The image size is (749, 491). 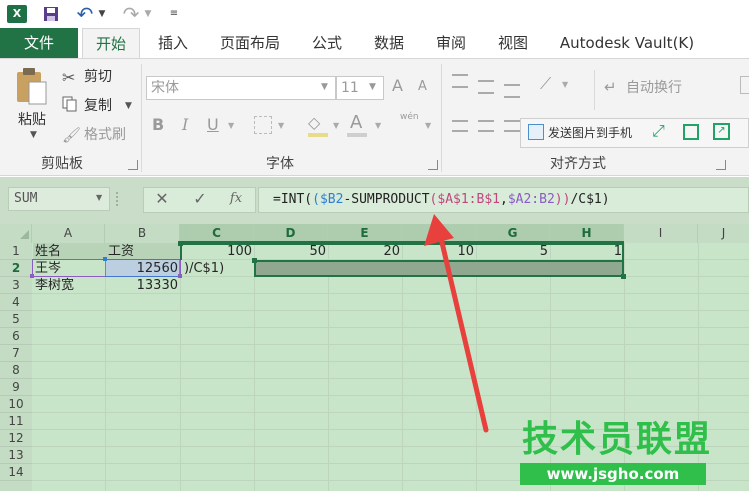 I want to click on cell-B3: 13330, so click(x=142, y=285).